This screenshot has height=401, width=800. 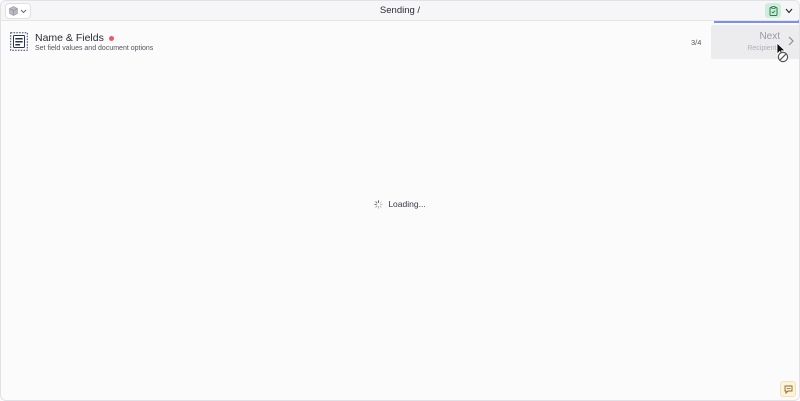 What do you see at coordinates (789, 11) in the screenshot?
I see `account-menu-chevron-icon` at bounding box center [789, 11].